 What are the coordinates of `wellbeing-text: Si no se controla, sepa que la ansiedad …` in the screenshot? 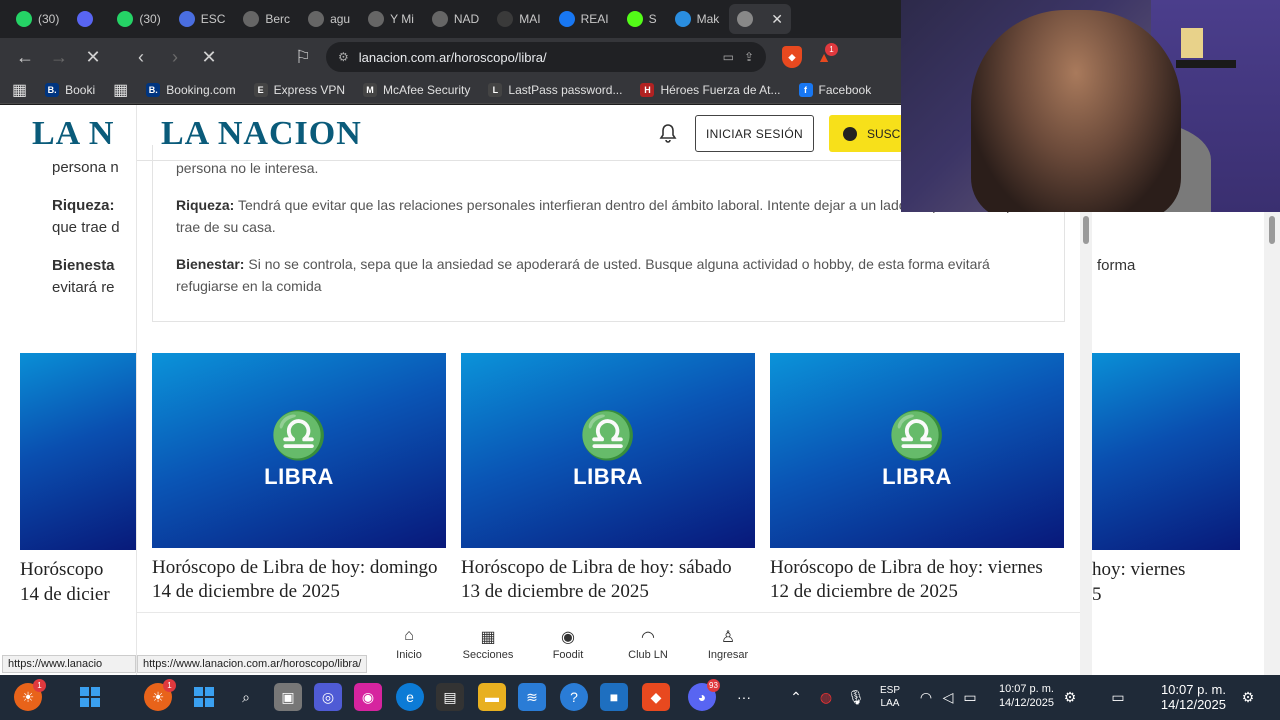 It's located at (583, 275).